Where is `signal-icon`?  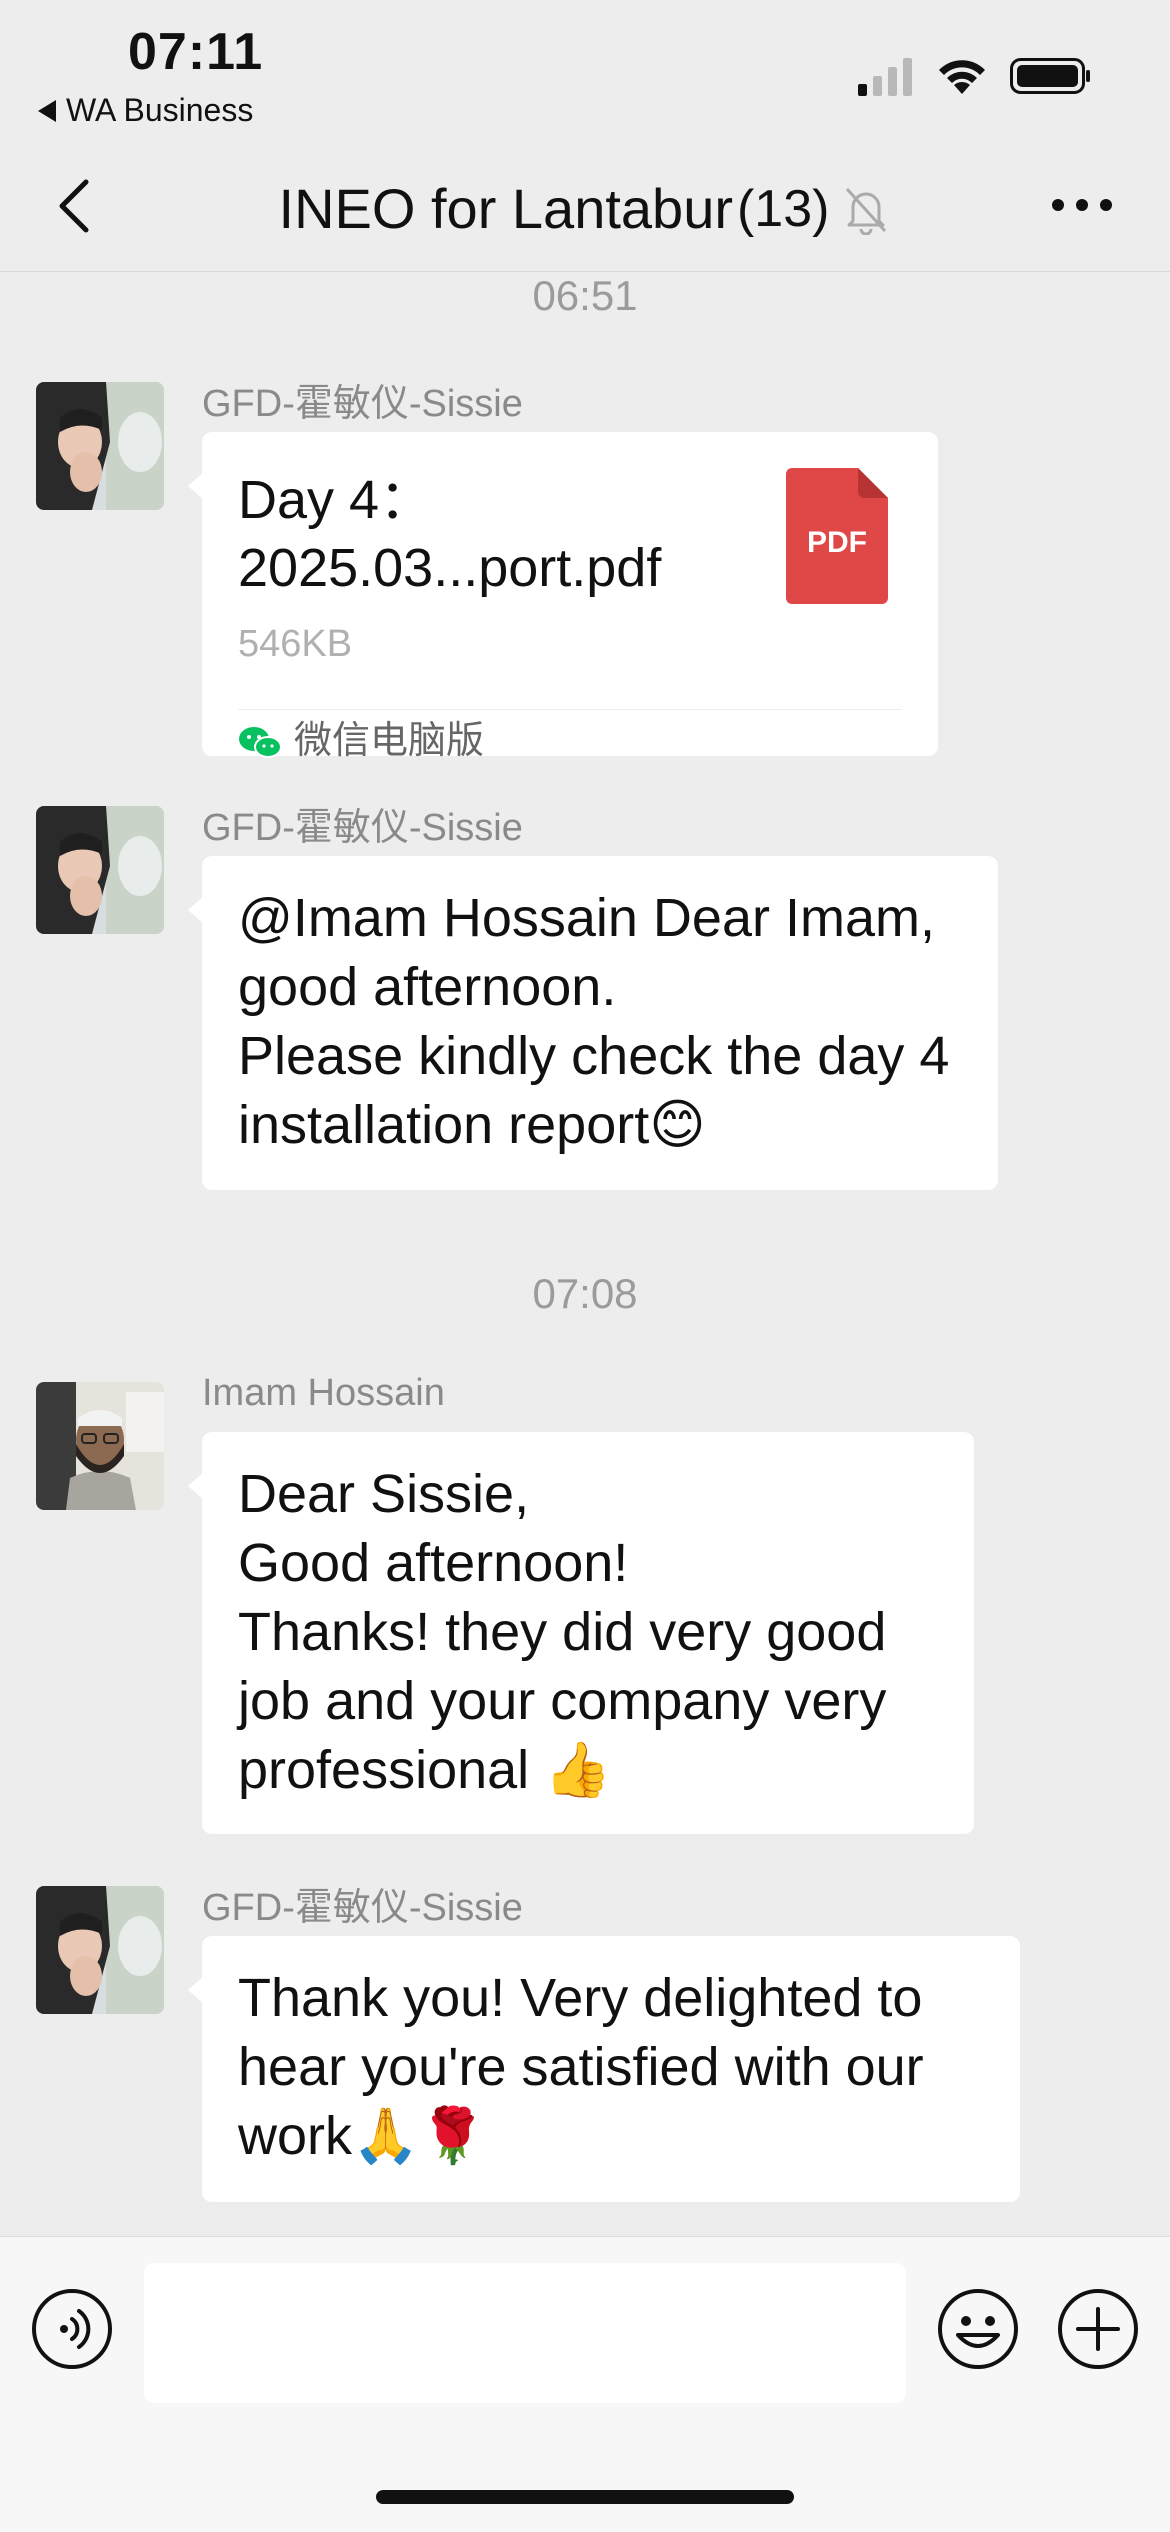
signal-icon is located at coordinates (885, 77).